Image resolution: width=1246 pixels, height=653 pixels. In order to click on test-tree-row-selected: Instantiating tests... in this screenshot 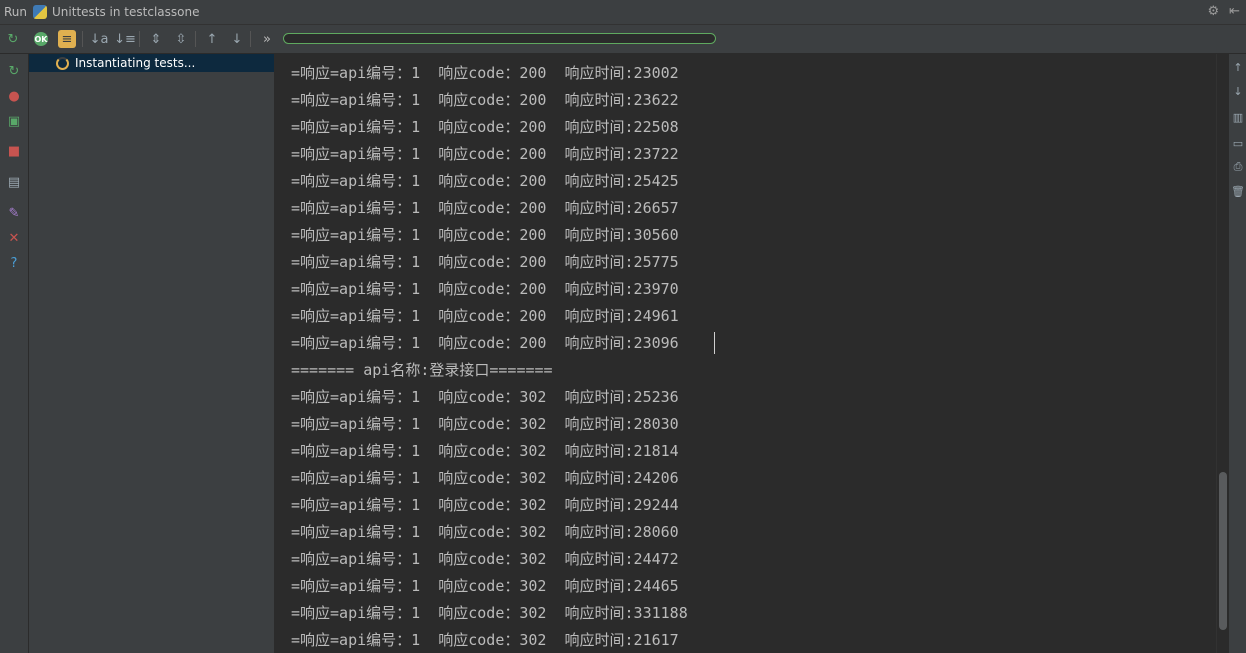, I will do `click(151, 63)`.